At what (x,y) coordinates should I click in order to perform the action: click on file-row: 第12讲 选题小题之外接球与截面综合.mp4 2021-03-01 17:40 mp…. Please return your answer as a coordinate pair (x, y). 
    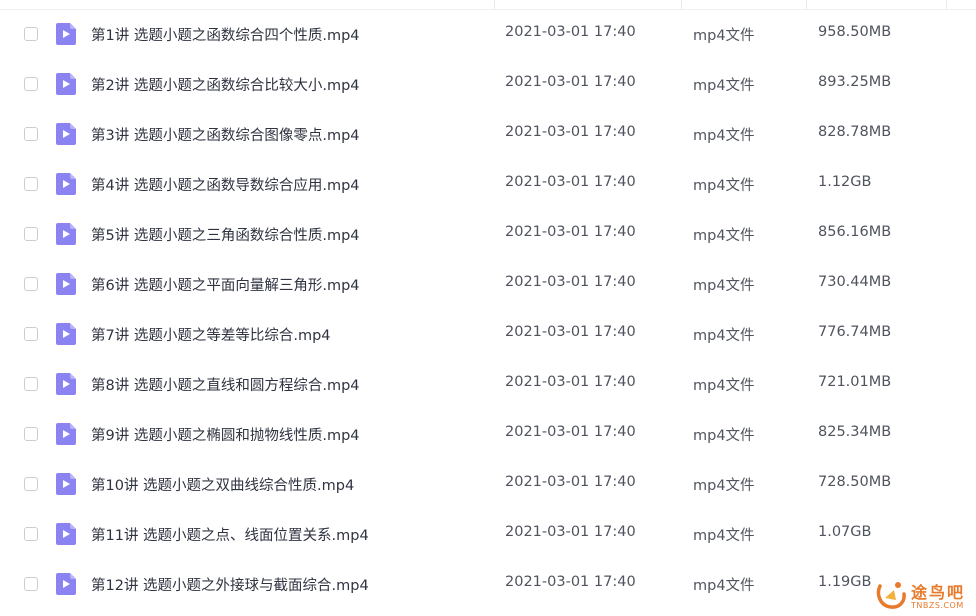
    Looking at the image, I should click on (488, 585).